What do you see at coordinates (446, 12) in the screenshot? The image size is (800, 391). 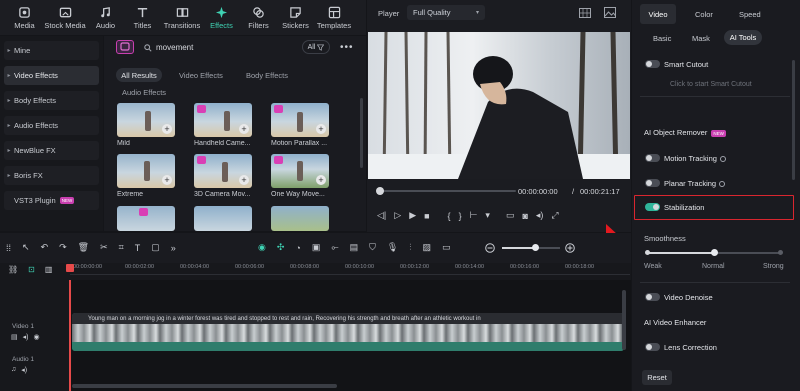 I see `quality-select: Full Quality ▾` at bounding box center [446, 12].